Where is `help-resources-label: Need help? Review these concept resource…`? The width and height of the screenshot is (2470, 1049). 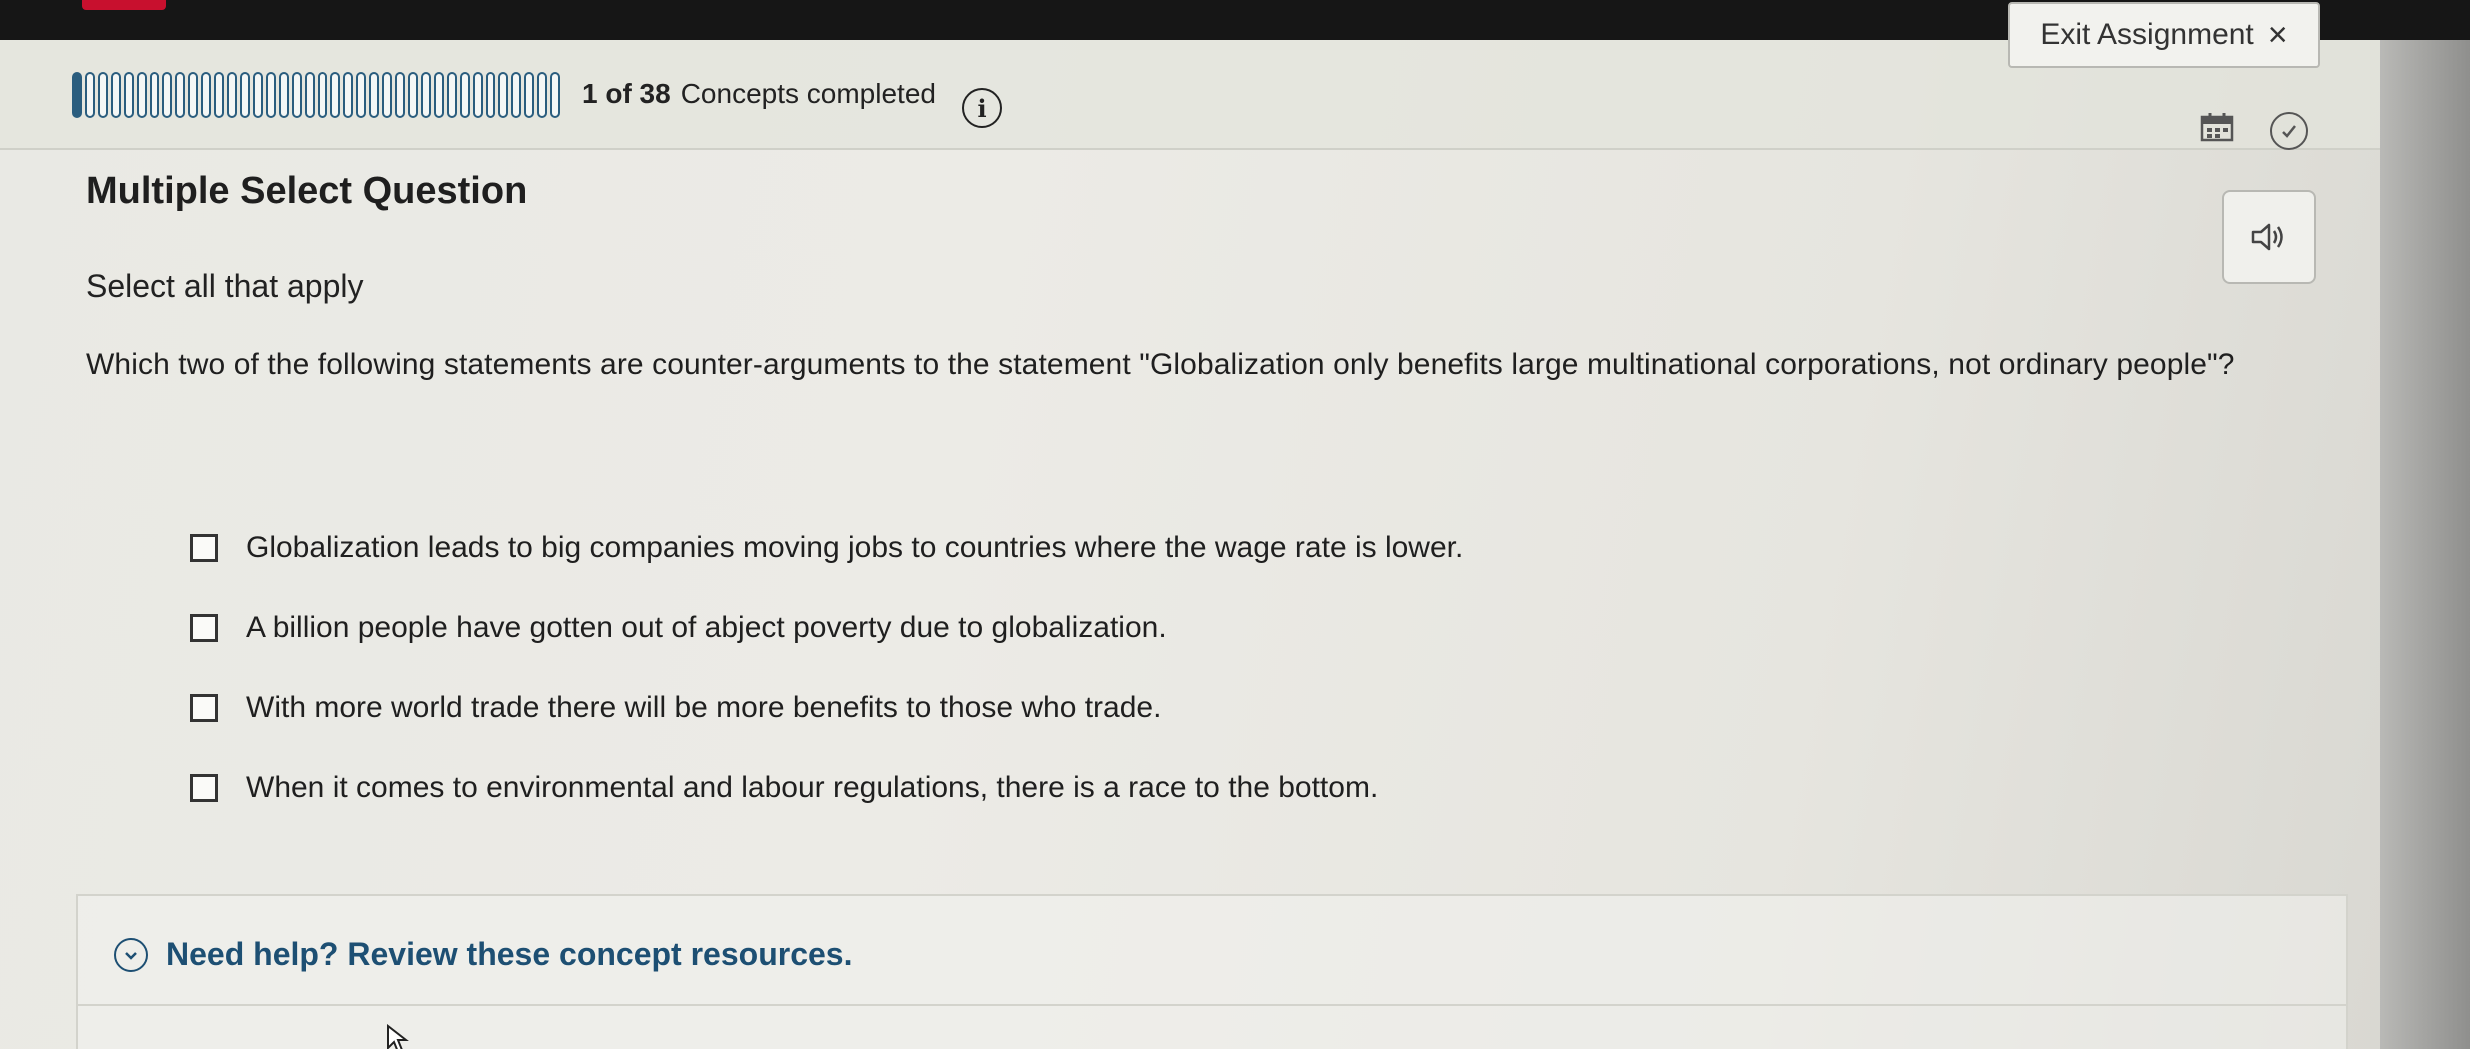 help-resources-label: Need help? Review these concept resource… is located at coordinates (509, 954).